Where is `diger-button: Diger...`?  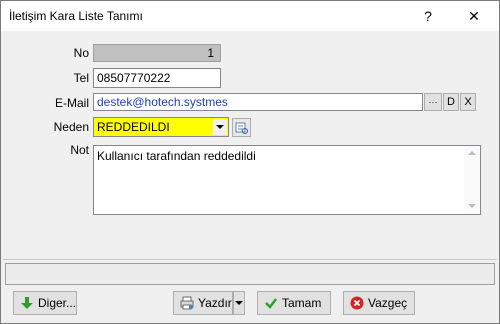 diger-button: Diger... is located at coordinates (45, 303).